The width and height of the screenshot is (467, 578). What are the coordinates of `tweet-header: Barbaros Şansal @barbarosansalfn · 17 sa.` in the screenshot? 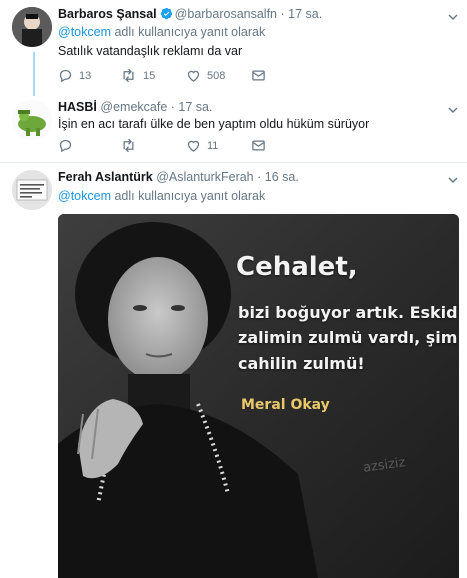 It's located at (190, 15).